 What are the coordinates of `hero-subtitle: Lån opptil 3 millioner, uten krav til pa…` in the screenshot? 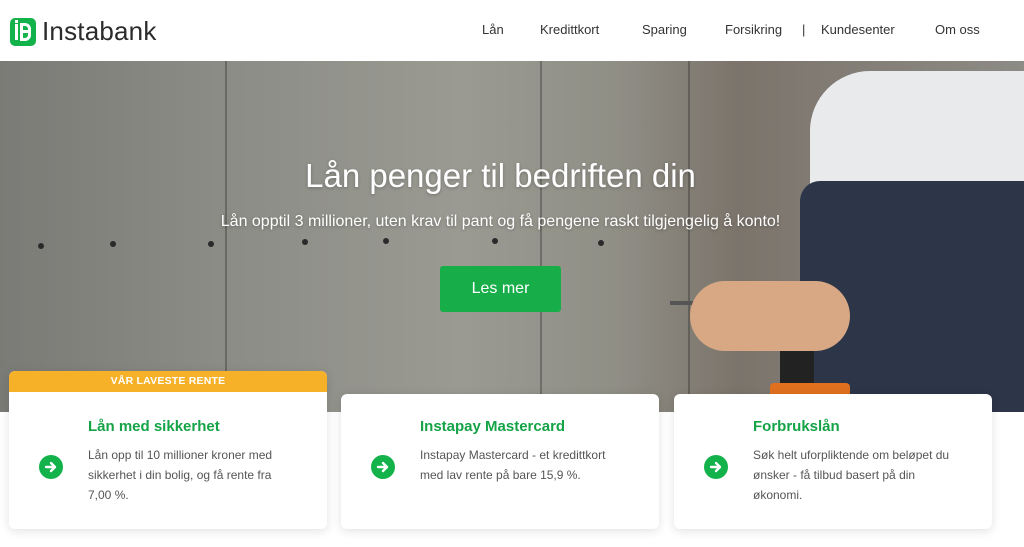 It's located at (500, 221).